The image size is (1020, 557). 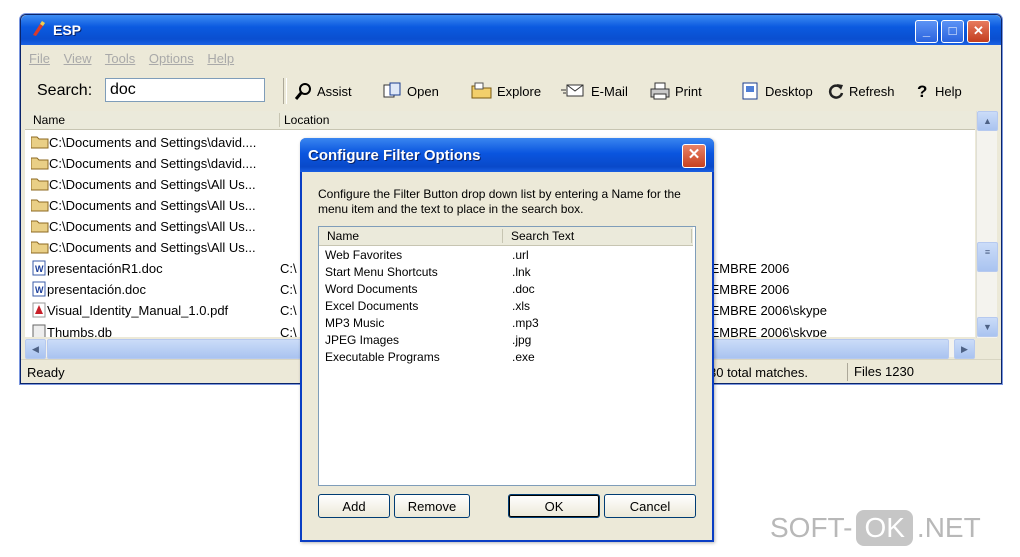 What do you see at coordinates (525, 323) in the screenshot?
I see `filter-row-text: .mp3` at bounding box center [525, 323].